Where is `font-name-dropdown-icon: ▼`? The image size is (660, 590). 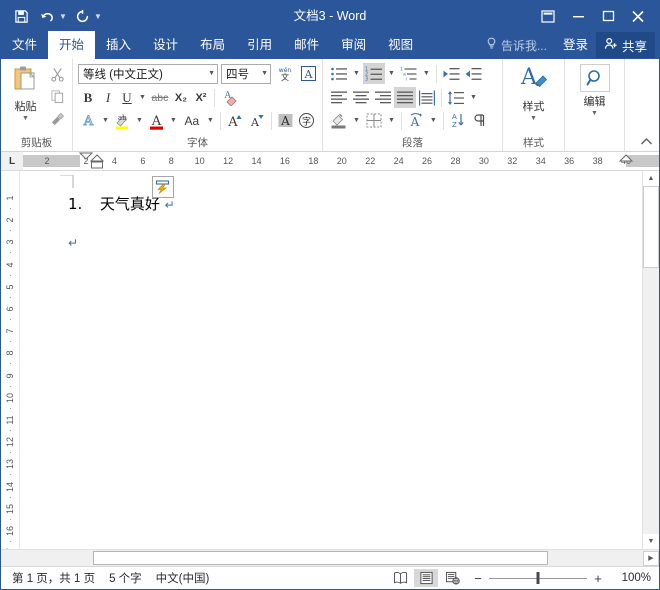
font-name-dropdown-icon: ▼ is located at coordinates (210, 73).